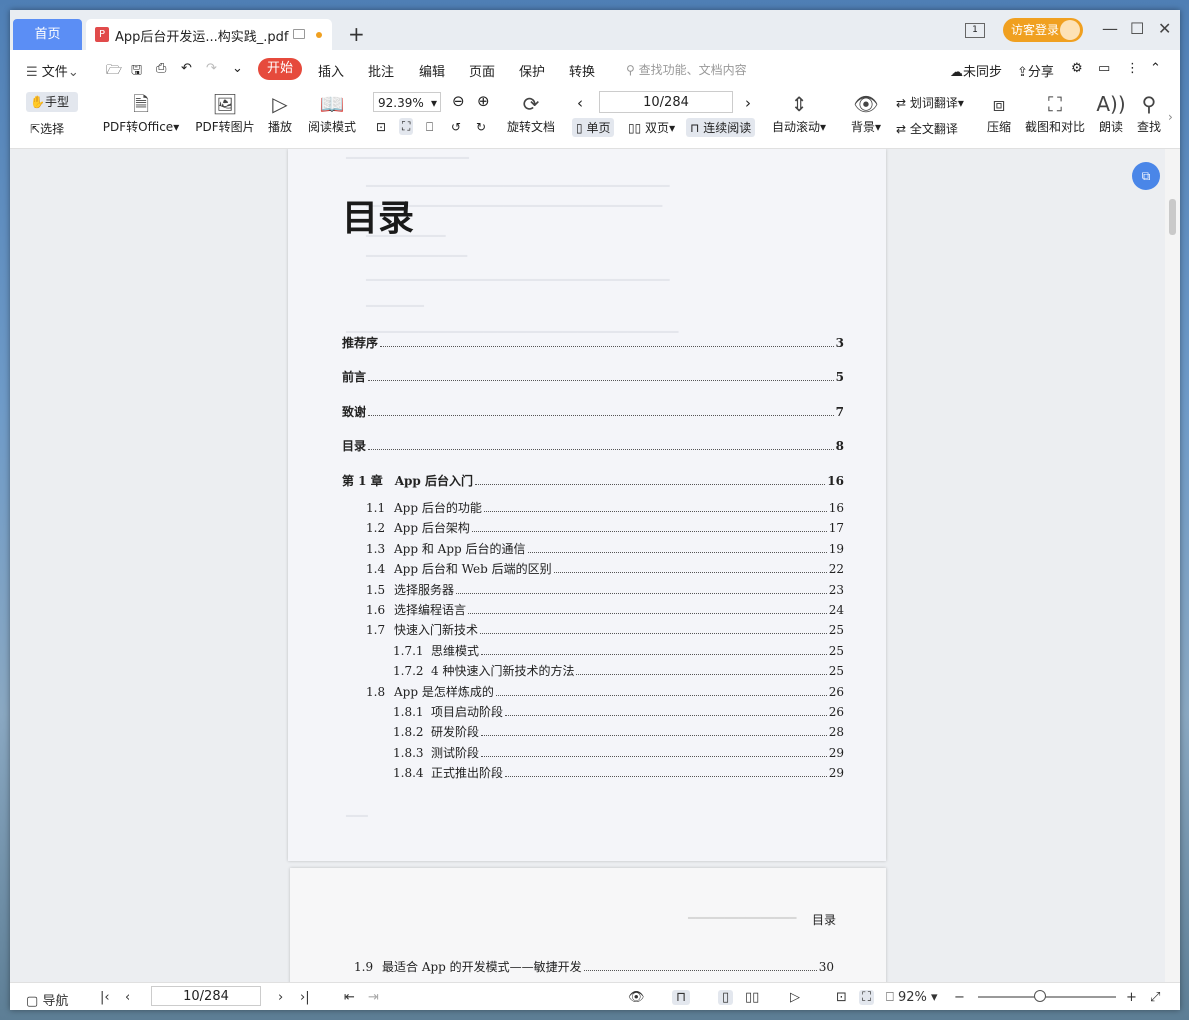  What do you see at coordinates (636, 997) in the screenshot?
I see `eye-protect-icon: 👁` at bounding box center [636, 997].